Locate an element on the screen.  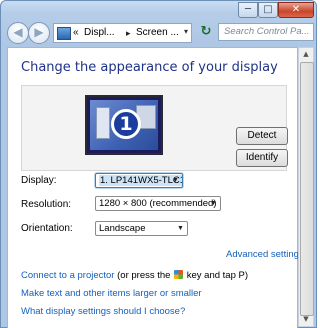
resolution-select: 1280 × 800 (recommended) ▼ is located at coordinates (158, 203).